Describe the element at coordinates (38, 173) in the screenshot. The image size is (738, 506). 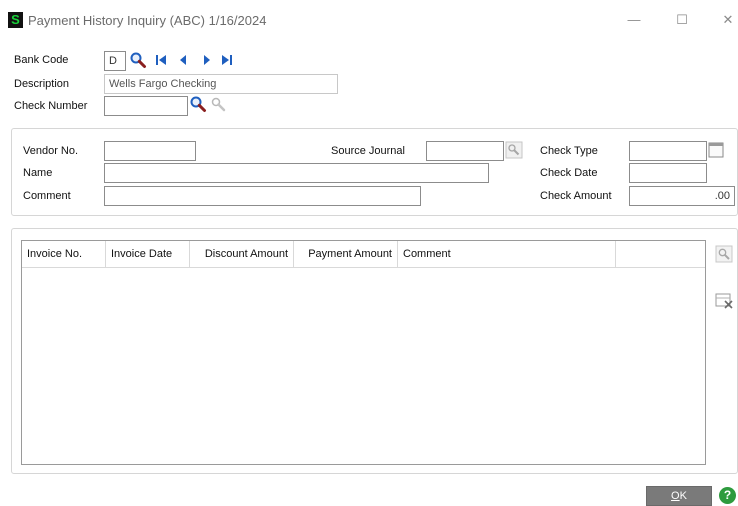
I see `name-label: Name` at that location.